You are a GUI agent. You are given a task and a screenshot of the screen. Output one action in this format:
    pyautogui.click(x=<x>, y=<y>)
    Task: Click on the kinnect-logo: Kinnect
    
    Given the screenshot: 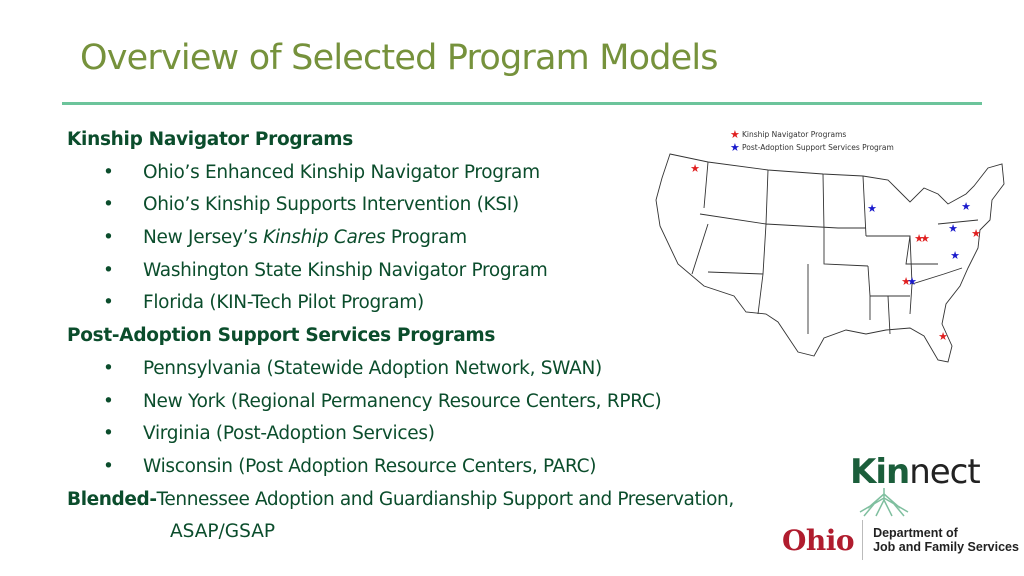 What is the action you would take?
    pyautogui.click(x=917, y=485)
    